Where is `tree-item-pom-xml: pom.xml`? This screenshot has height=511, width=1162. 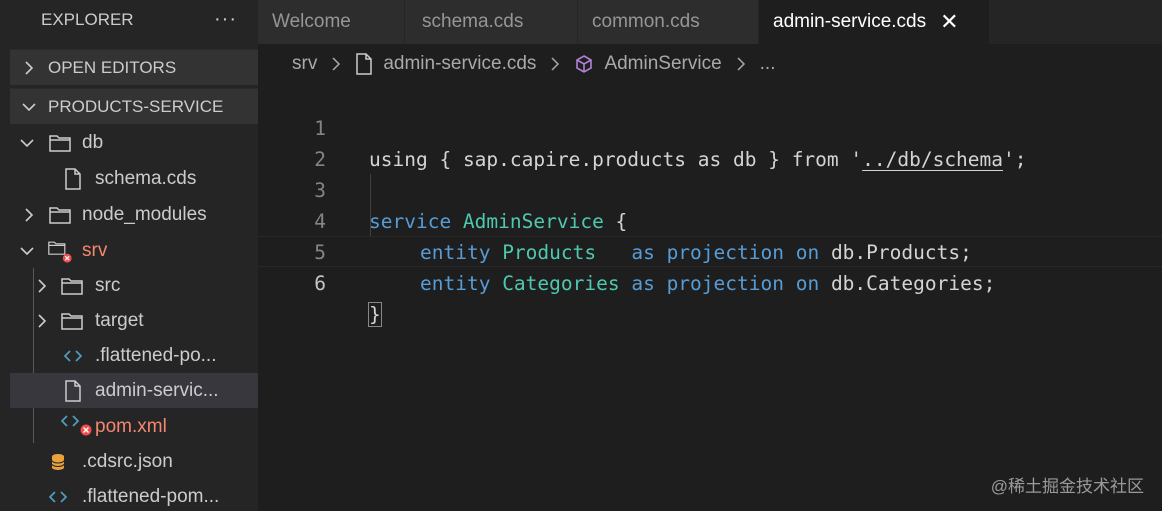 tree-item-pom-xml: pom.xml is located at coordinates (134, 426).